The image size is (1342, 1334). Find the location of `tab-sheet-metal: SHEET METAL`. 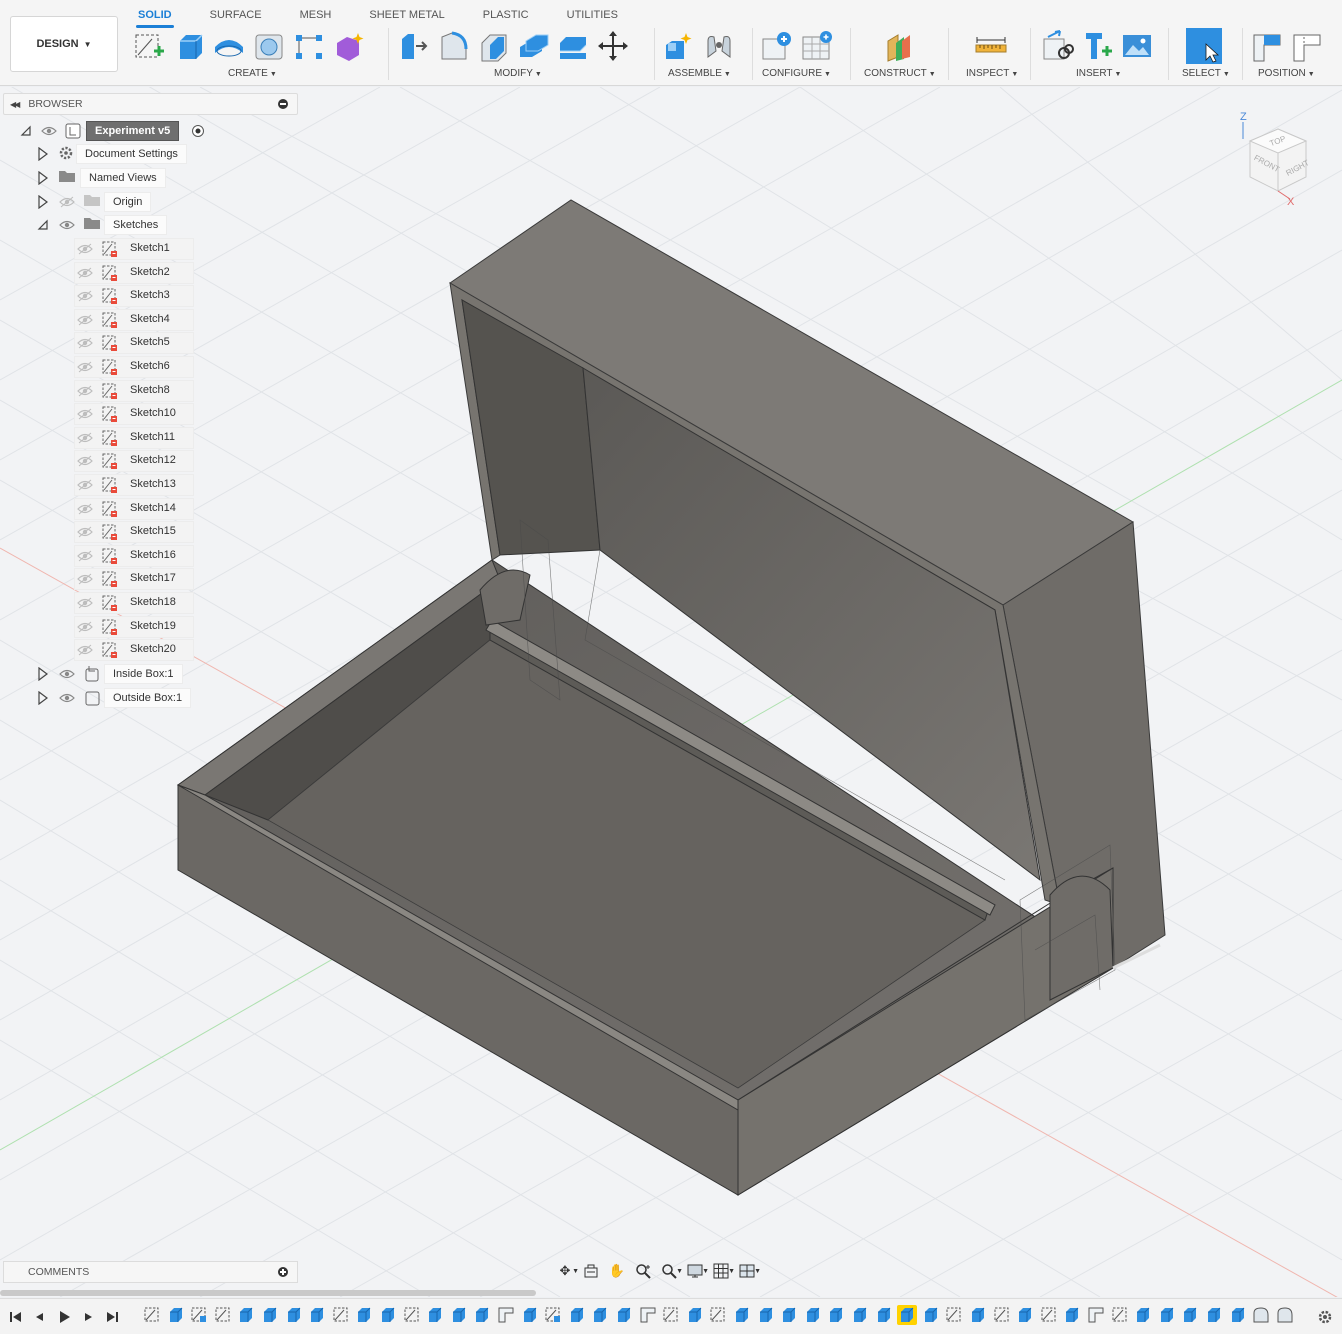

tab-sheet-metal: SHEET METAL is located at coordinates (406, 15).